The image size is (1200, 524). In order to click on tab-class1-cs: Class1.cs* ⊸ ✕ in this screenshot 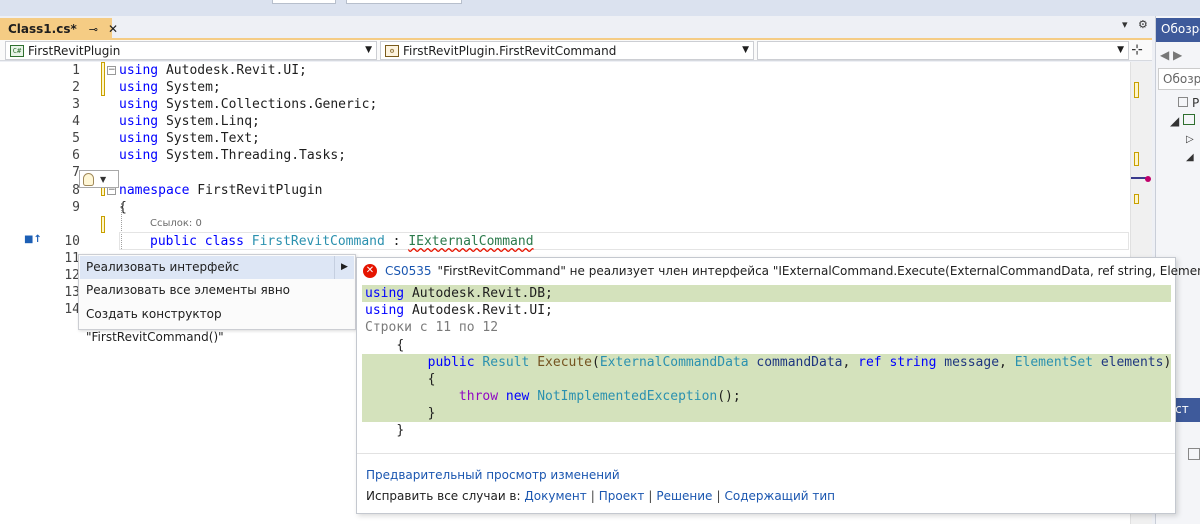, I will do `click(59, 29)`.